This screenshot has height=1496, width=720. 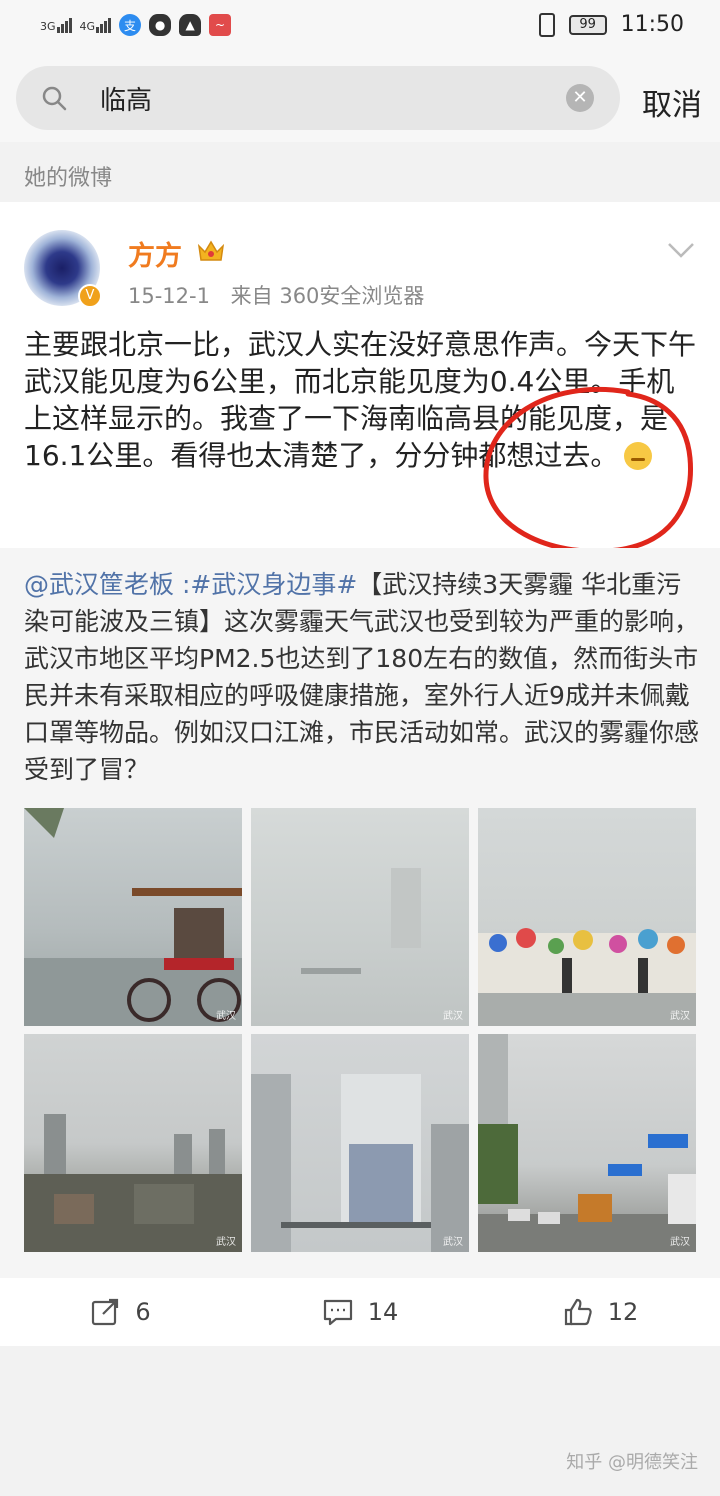 I want to click on topic-link: :#武汉身边事#, so click(x=269, y=584).